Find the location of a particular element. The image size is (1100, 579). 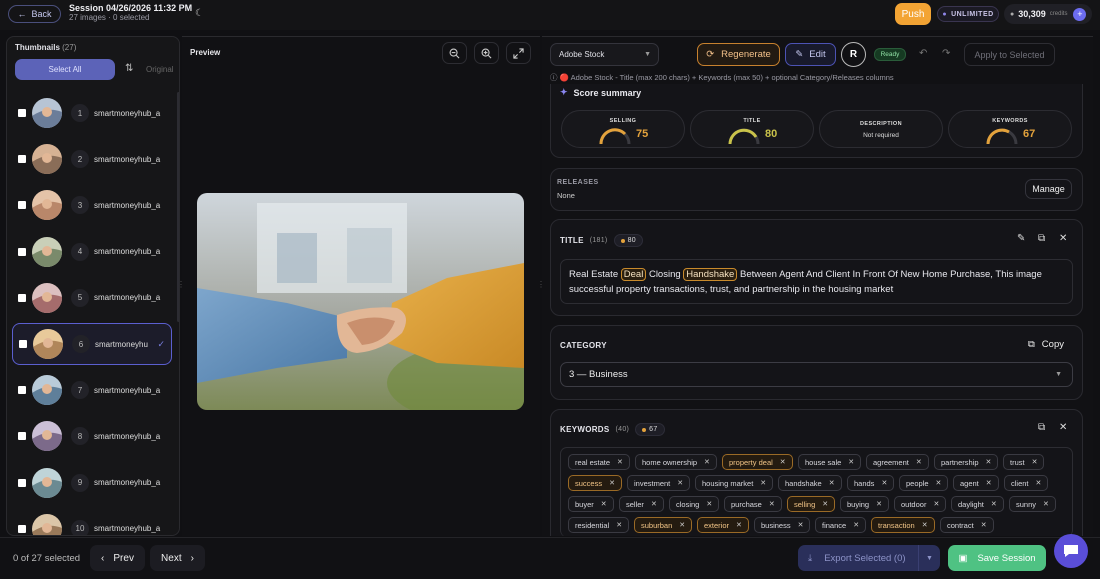

thumbnail-item: 7 smartmoneyhub_a is located at coordinates (92, 390).